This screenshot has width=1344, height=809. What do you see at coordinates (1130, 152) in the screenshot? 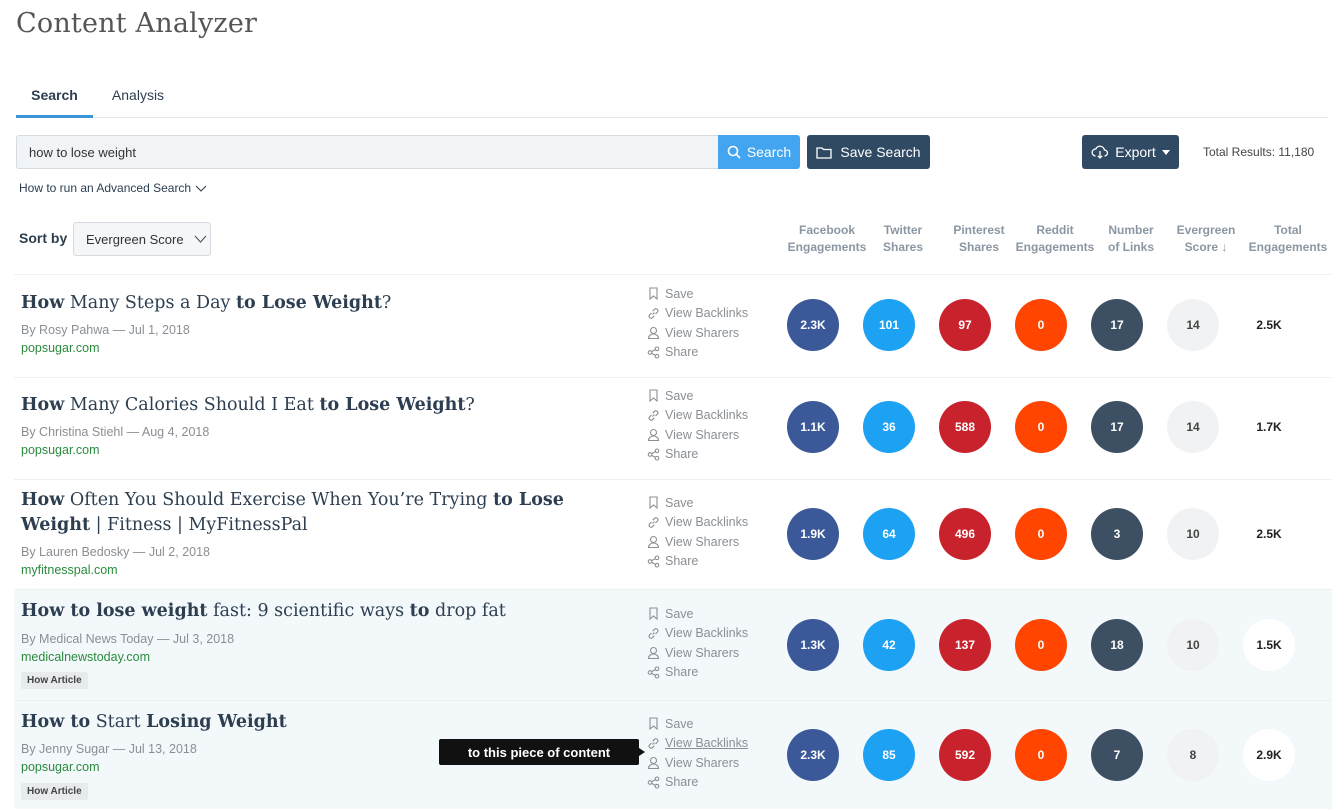
I see `export-button: Export` at bounding box center [1130, 152].